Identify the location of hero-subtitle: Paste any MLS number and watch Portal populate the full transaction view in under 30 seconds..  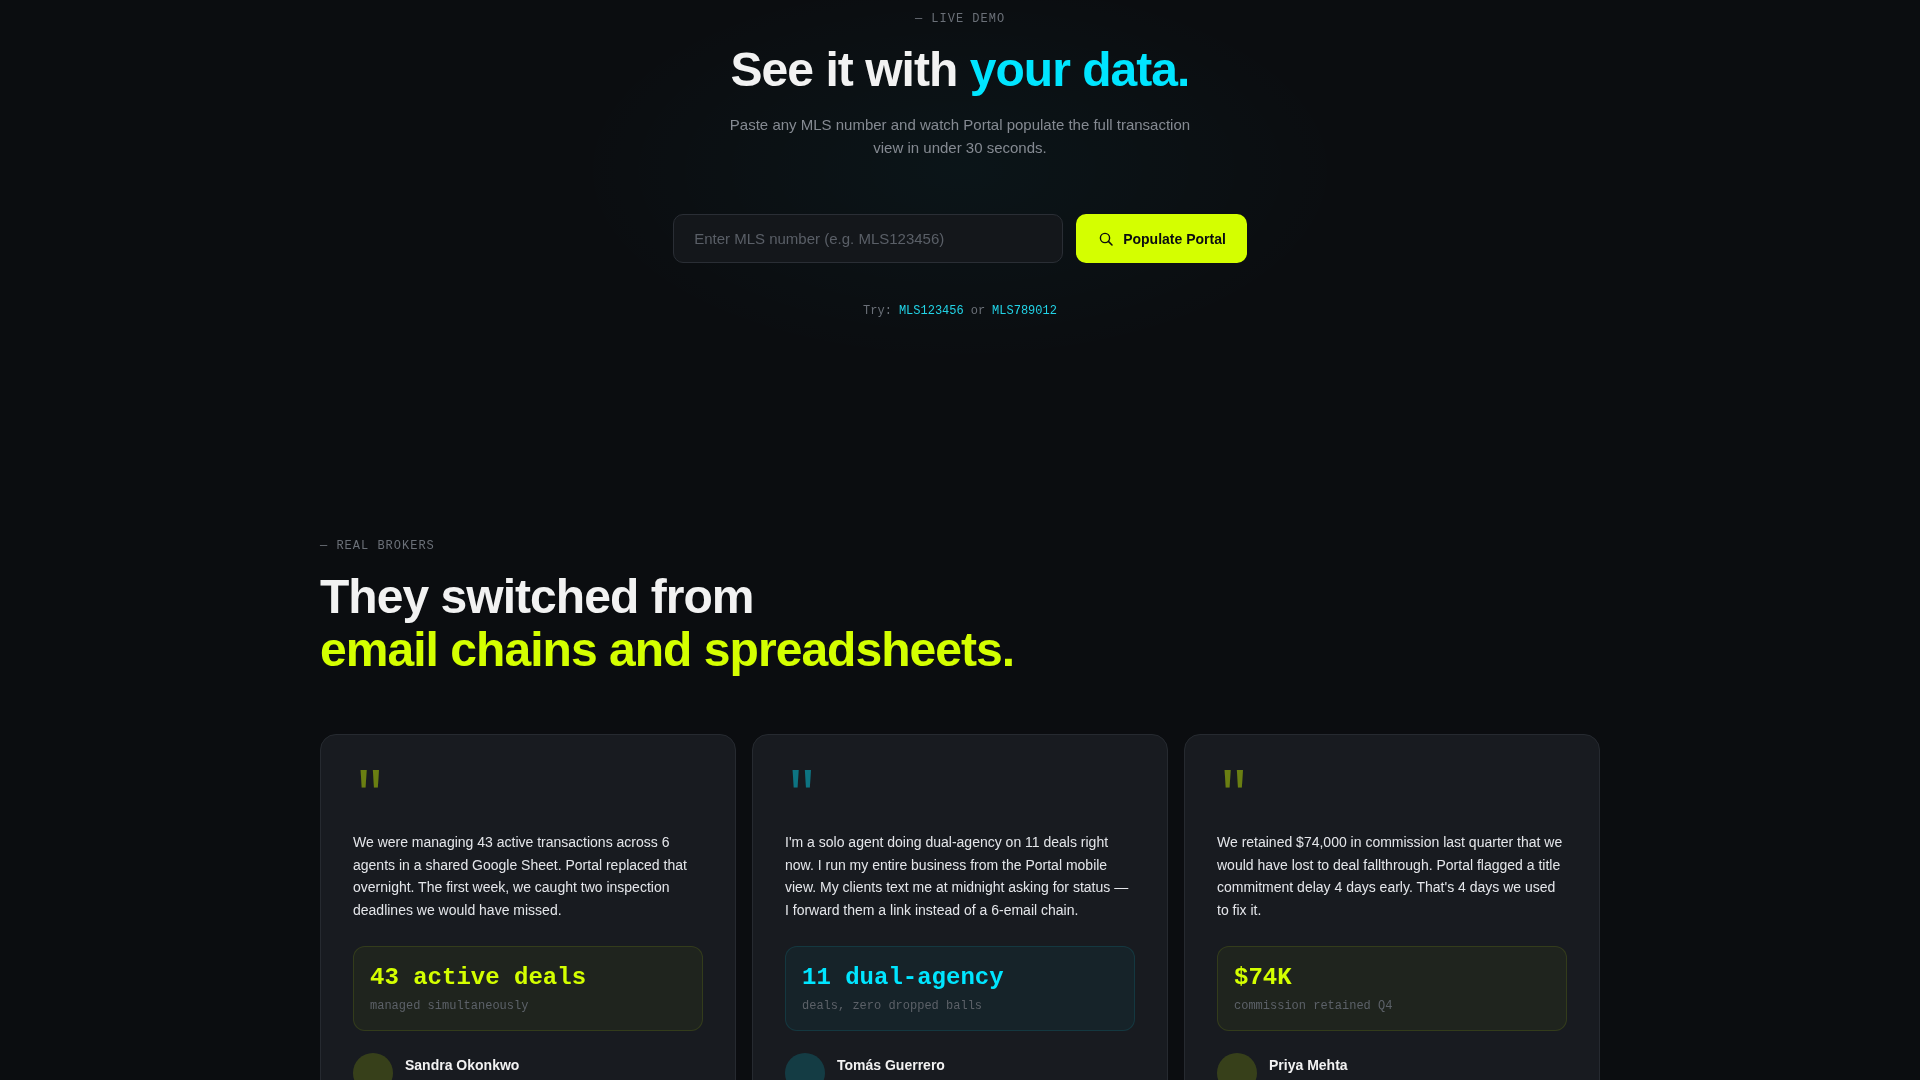
(960, 136).